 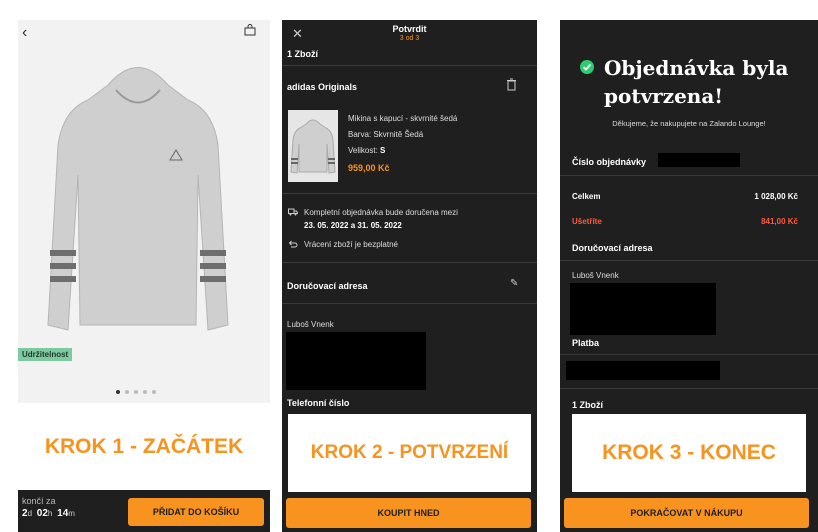 What do you see at coordinates (511, 84) in the screenshot?
I see `trash-icon` at bounding box center [511, 84].